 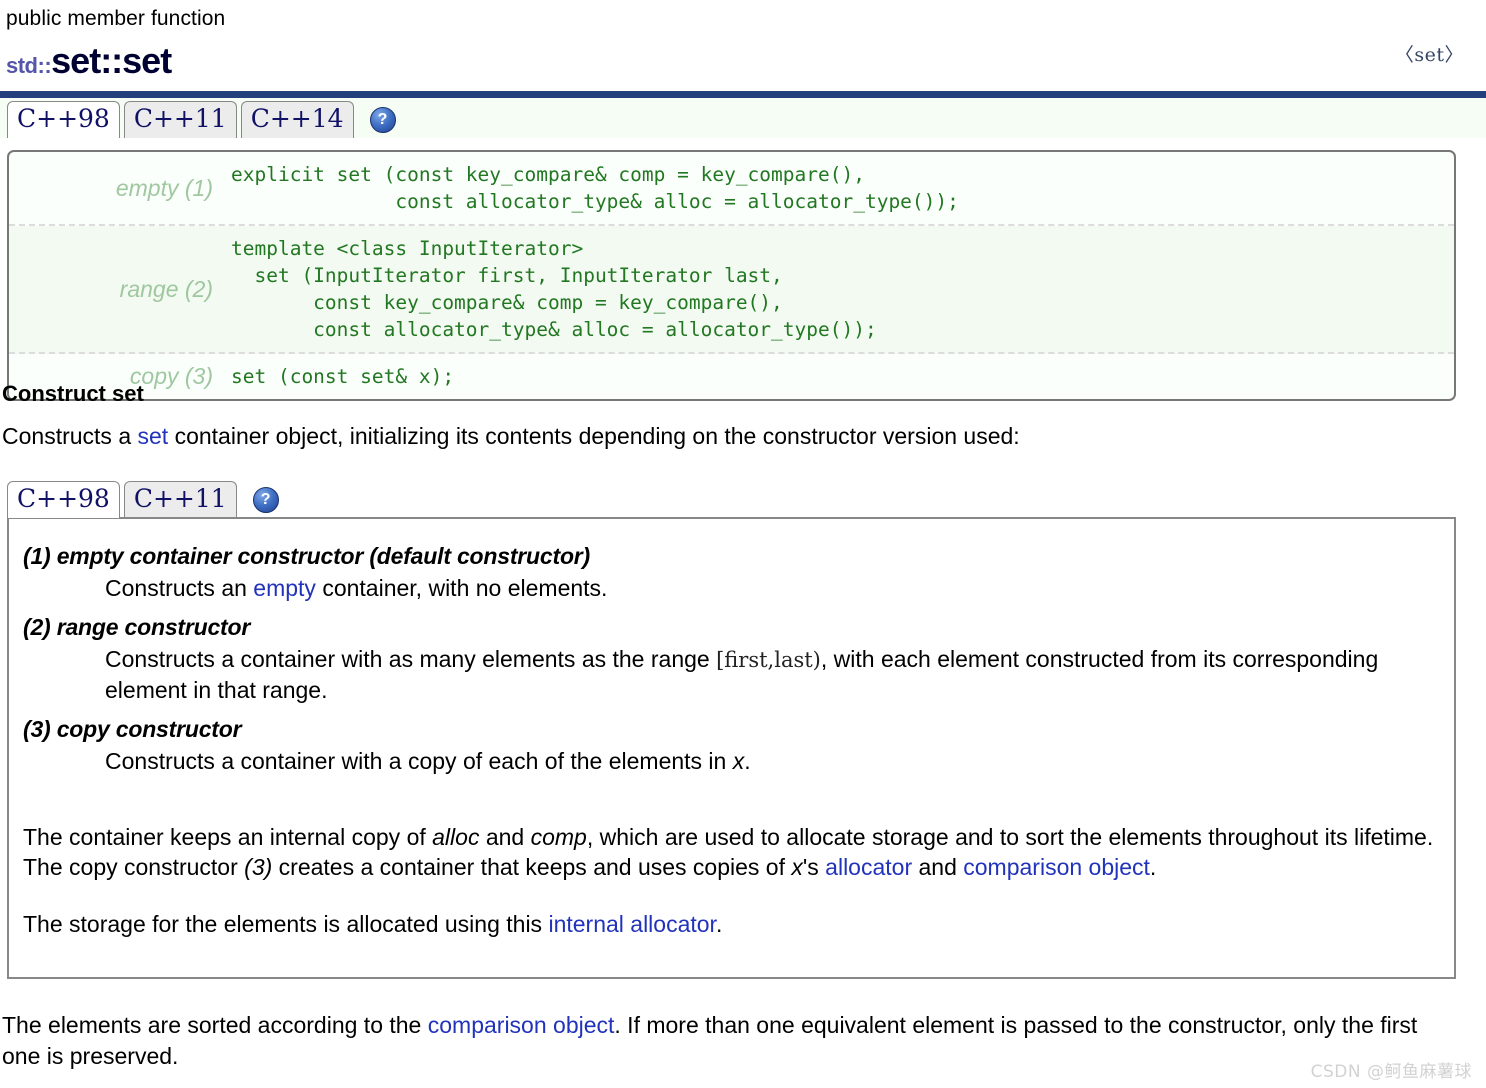 I want to click on section-intro-link-set: set, so click(x=153, y=436).